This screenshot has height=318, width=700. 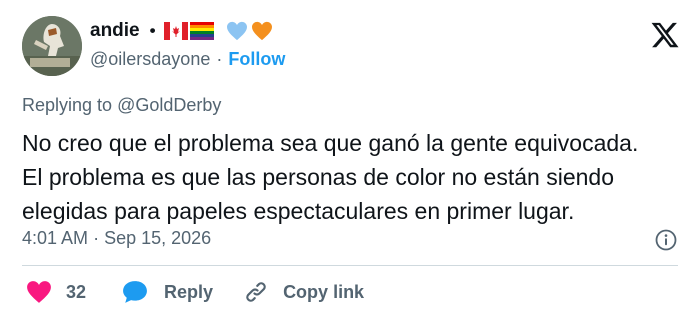 I want to click on copy-link-button: Copy link, so click(x=303, y=292).